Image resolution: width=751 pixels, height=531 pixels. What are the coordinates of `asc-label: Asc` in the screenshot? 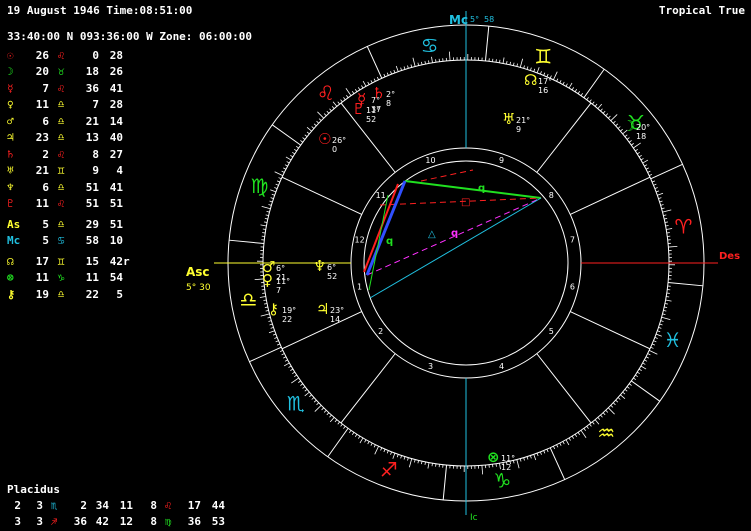 It's located at (198, 272).